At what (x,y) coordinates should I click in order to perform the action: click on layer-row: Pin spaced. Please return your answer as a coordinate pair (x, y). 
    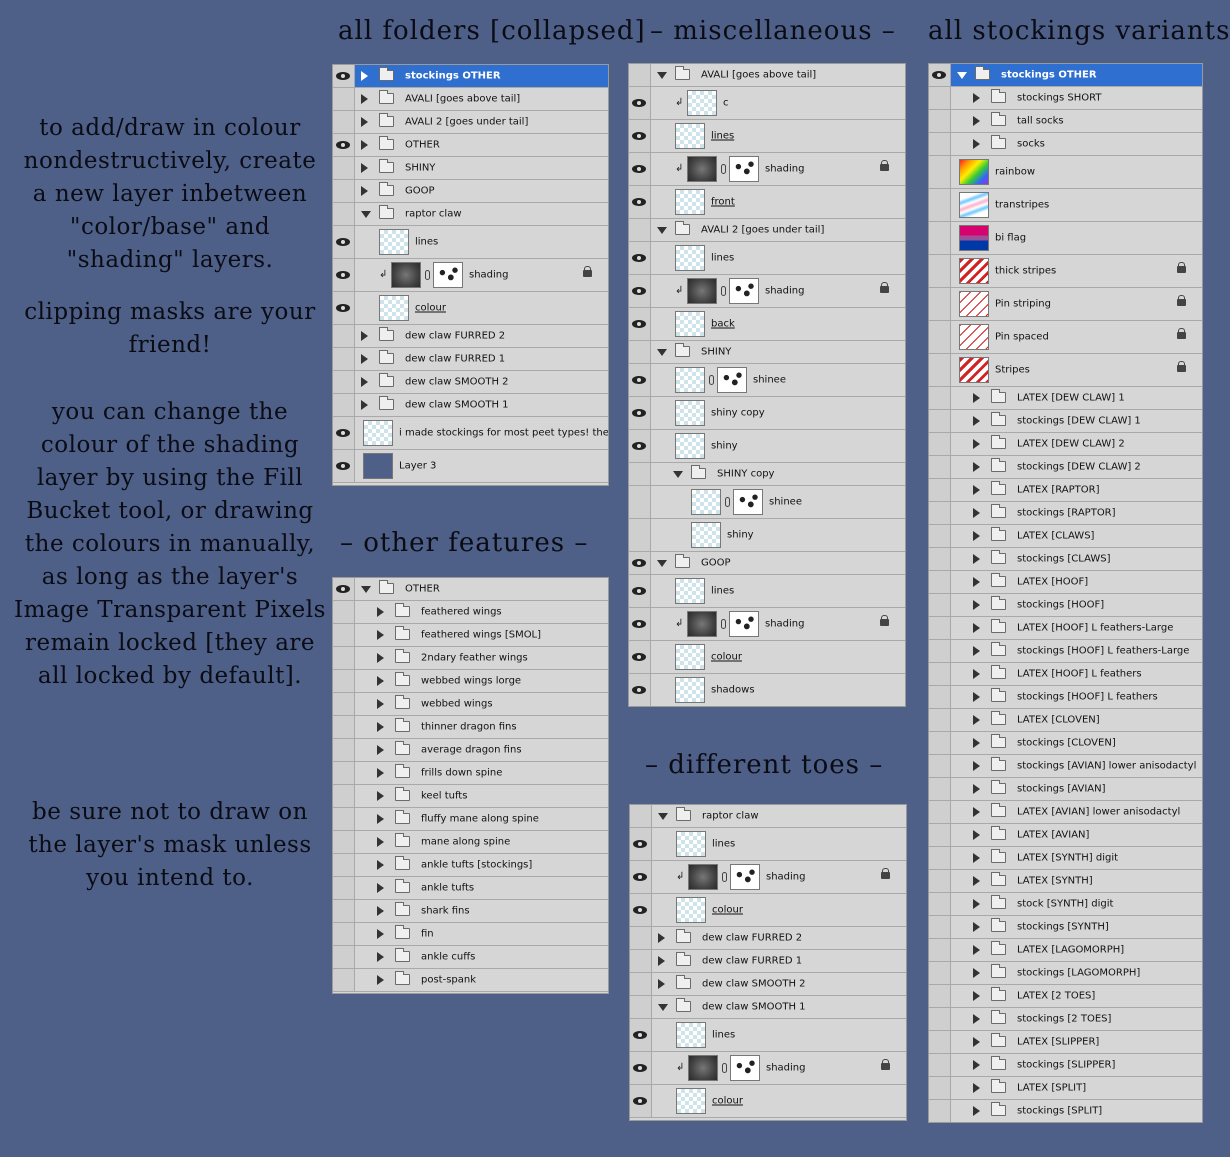
    Looking at the image, I should click on (1065, 337).